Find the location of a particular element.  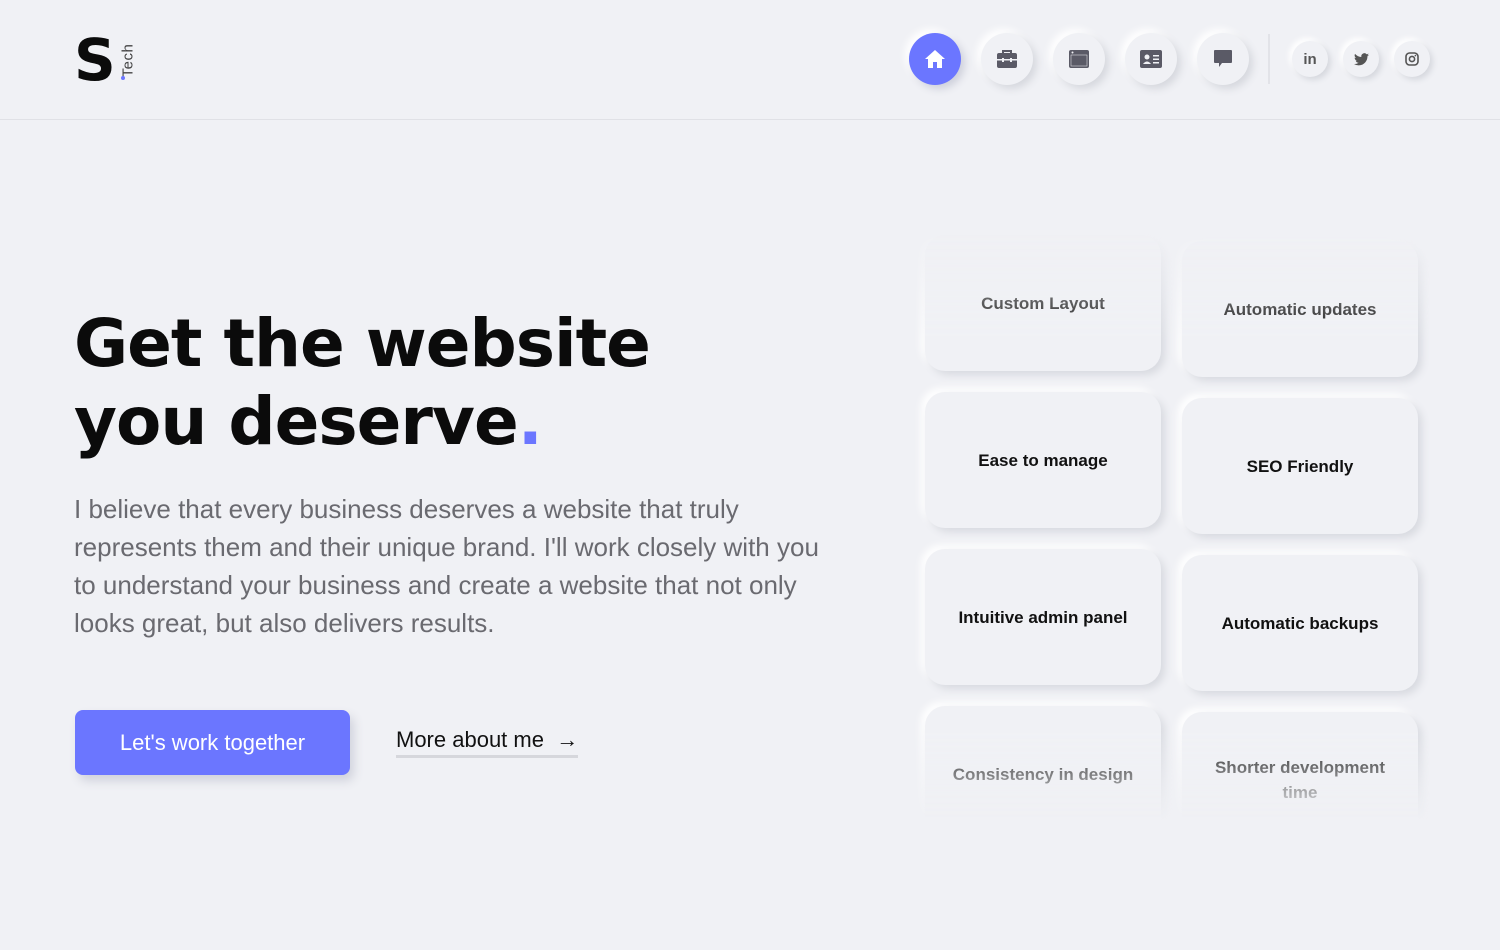

feature-label: SEO Friendly is located at coordinates (1300, 466).